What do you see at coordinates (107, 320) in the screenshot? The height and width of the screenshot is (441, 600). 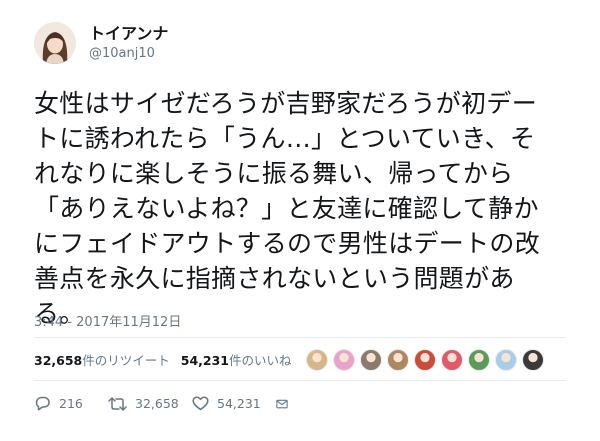 I see `tweet-timestamp: 3:44 - 2017年11月12日` at bounding box center [107, 320].